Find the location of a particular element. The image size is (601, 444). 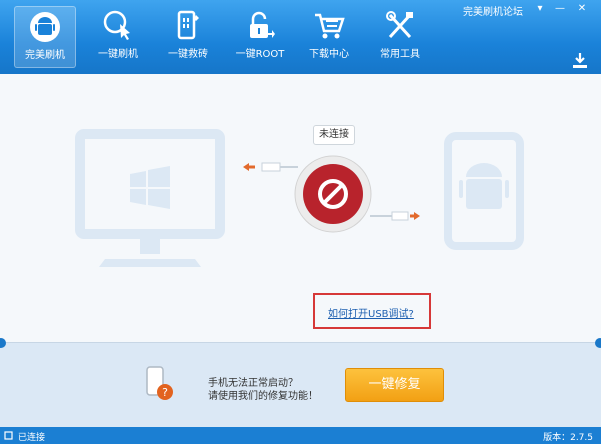

phone-question-icon: ? is located at coordinates (159, 383).